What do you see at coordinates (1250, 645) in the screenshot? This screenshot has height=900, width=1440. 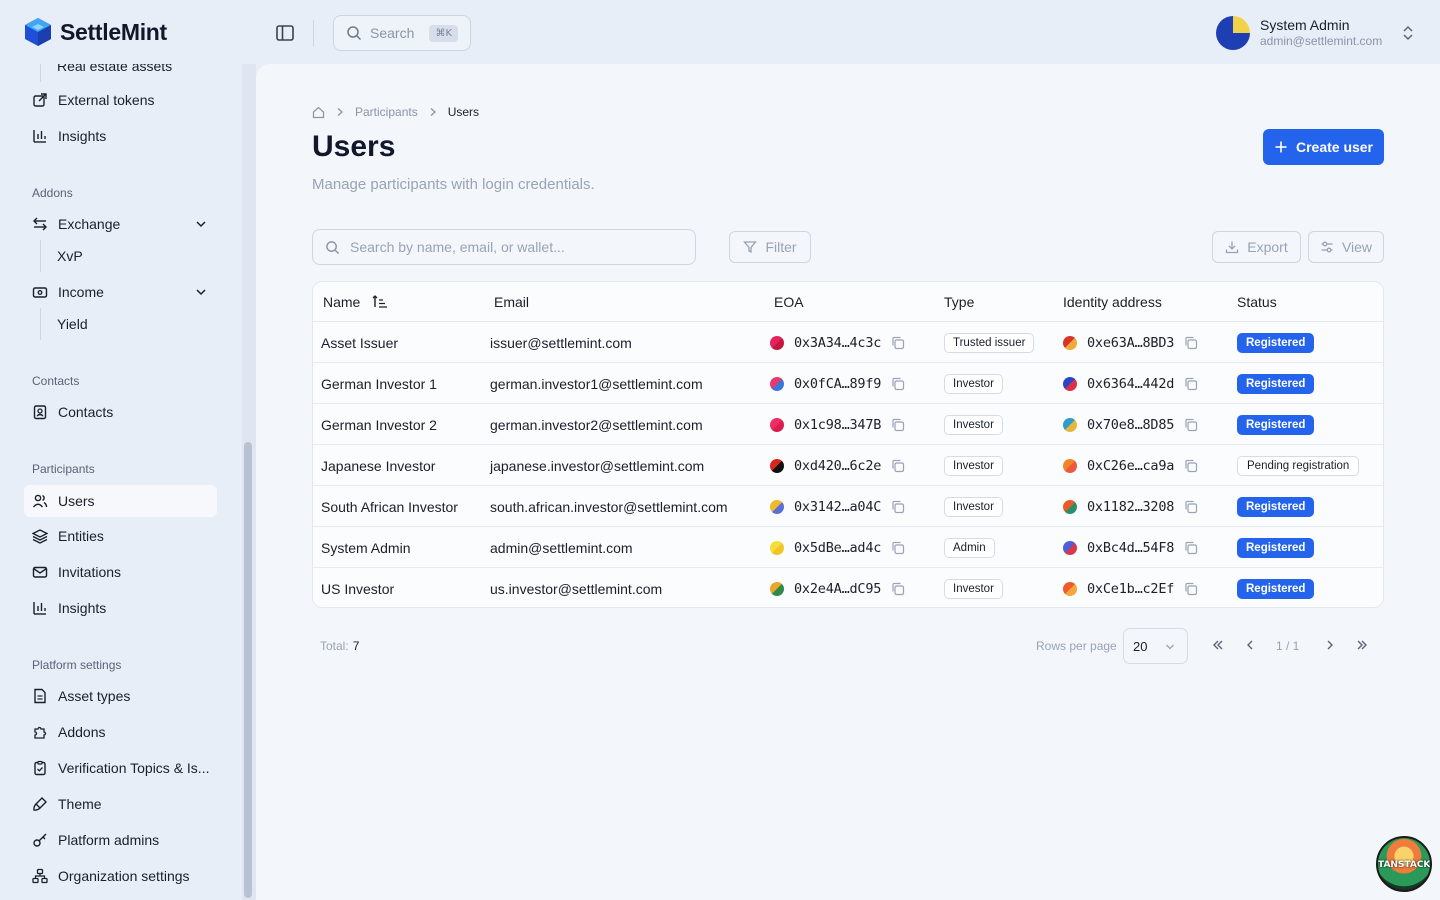 I see `previous-page-icon` at bounding box center [1250, 645].